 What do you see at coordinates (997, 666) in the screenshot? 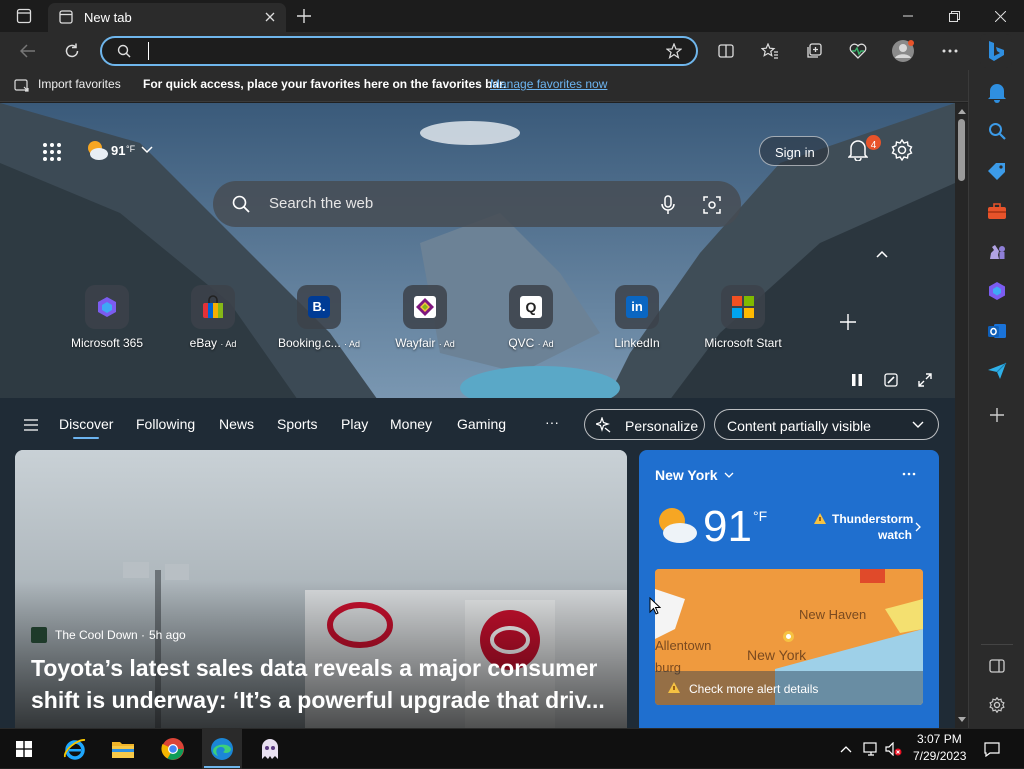
I see `sidebar-hide-panel-icon` at bounding box center [997, 666].